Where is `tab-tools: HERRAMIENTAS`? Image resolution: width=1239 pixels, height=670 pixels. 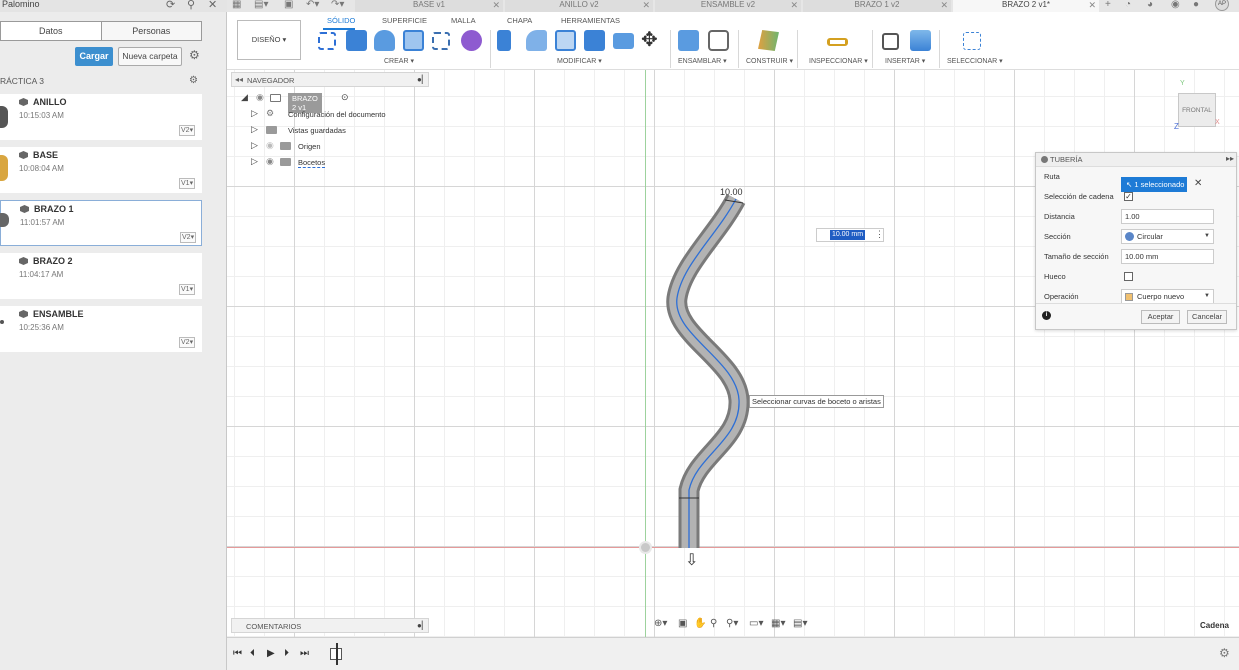
tab-tools: HERRAMIENTAS is located at coordinates (590, 20).